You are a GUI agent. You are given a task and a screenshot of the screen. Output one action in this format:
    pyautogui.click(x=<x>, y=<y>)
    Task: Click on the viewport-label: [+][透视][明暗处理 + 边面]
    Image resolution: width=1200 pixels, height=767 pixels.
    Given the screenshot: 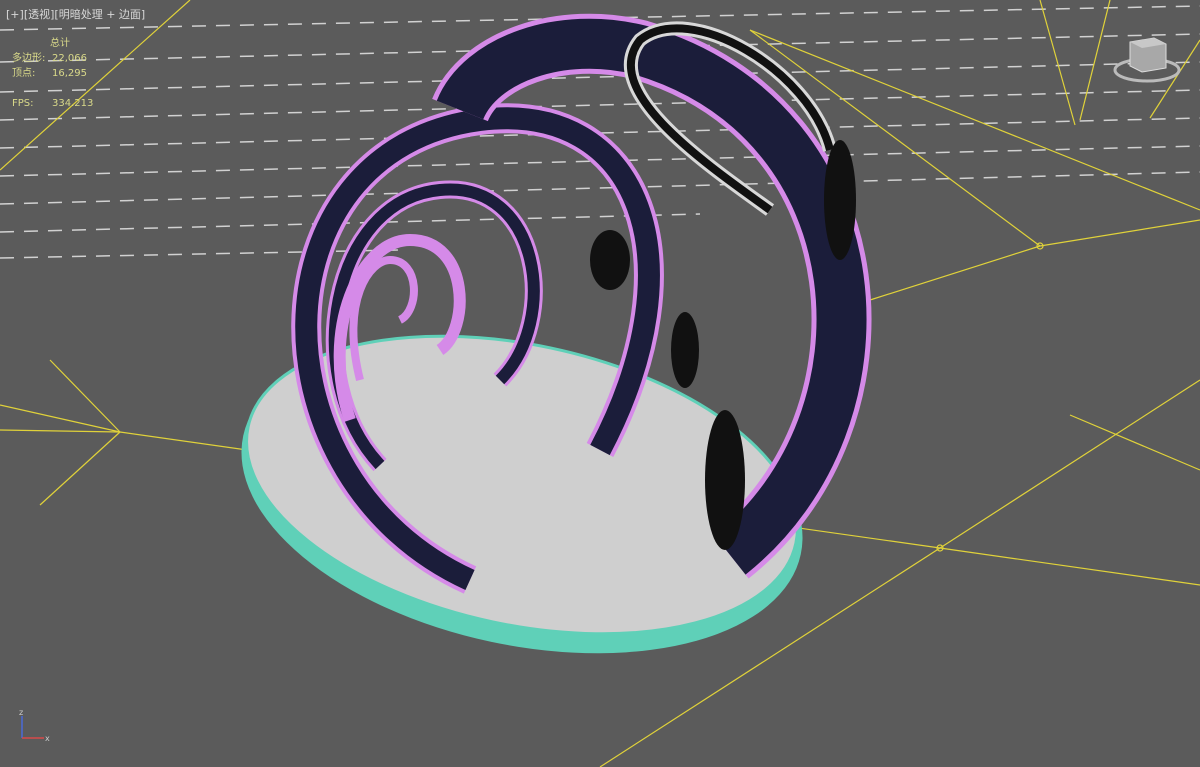 What is the action you would take?
    pyautogui.click(x=75, y=14)
    